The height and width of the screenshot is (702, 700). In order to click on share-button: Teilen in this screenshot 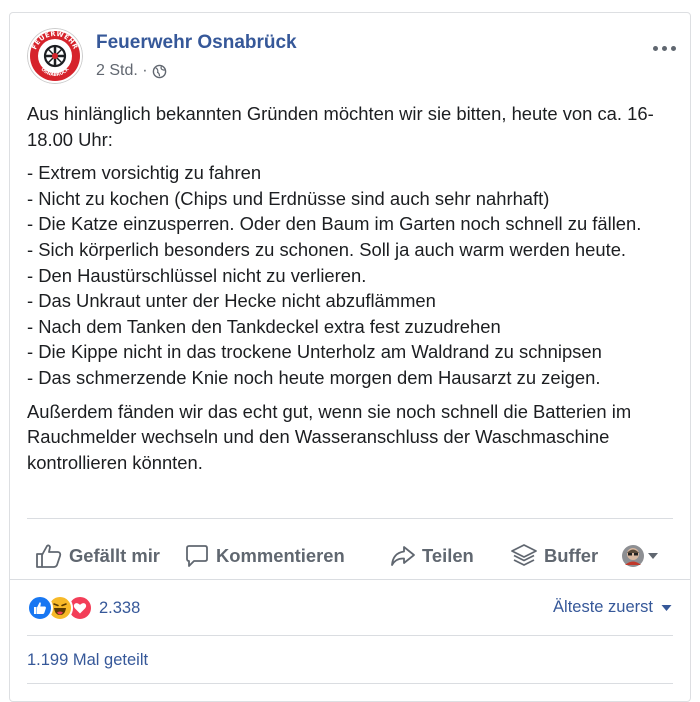, I will do `click(431, 556)`.